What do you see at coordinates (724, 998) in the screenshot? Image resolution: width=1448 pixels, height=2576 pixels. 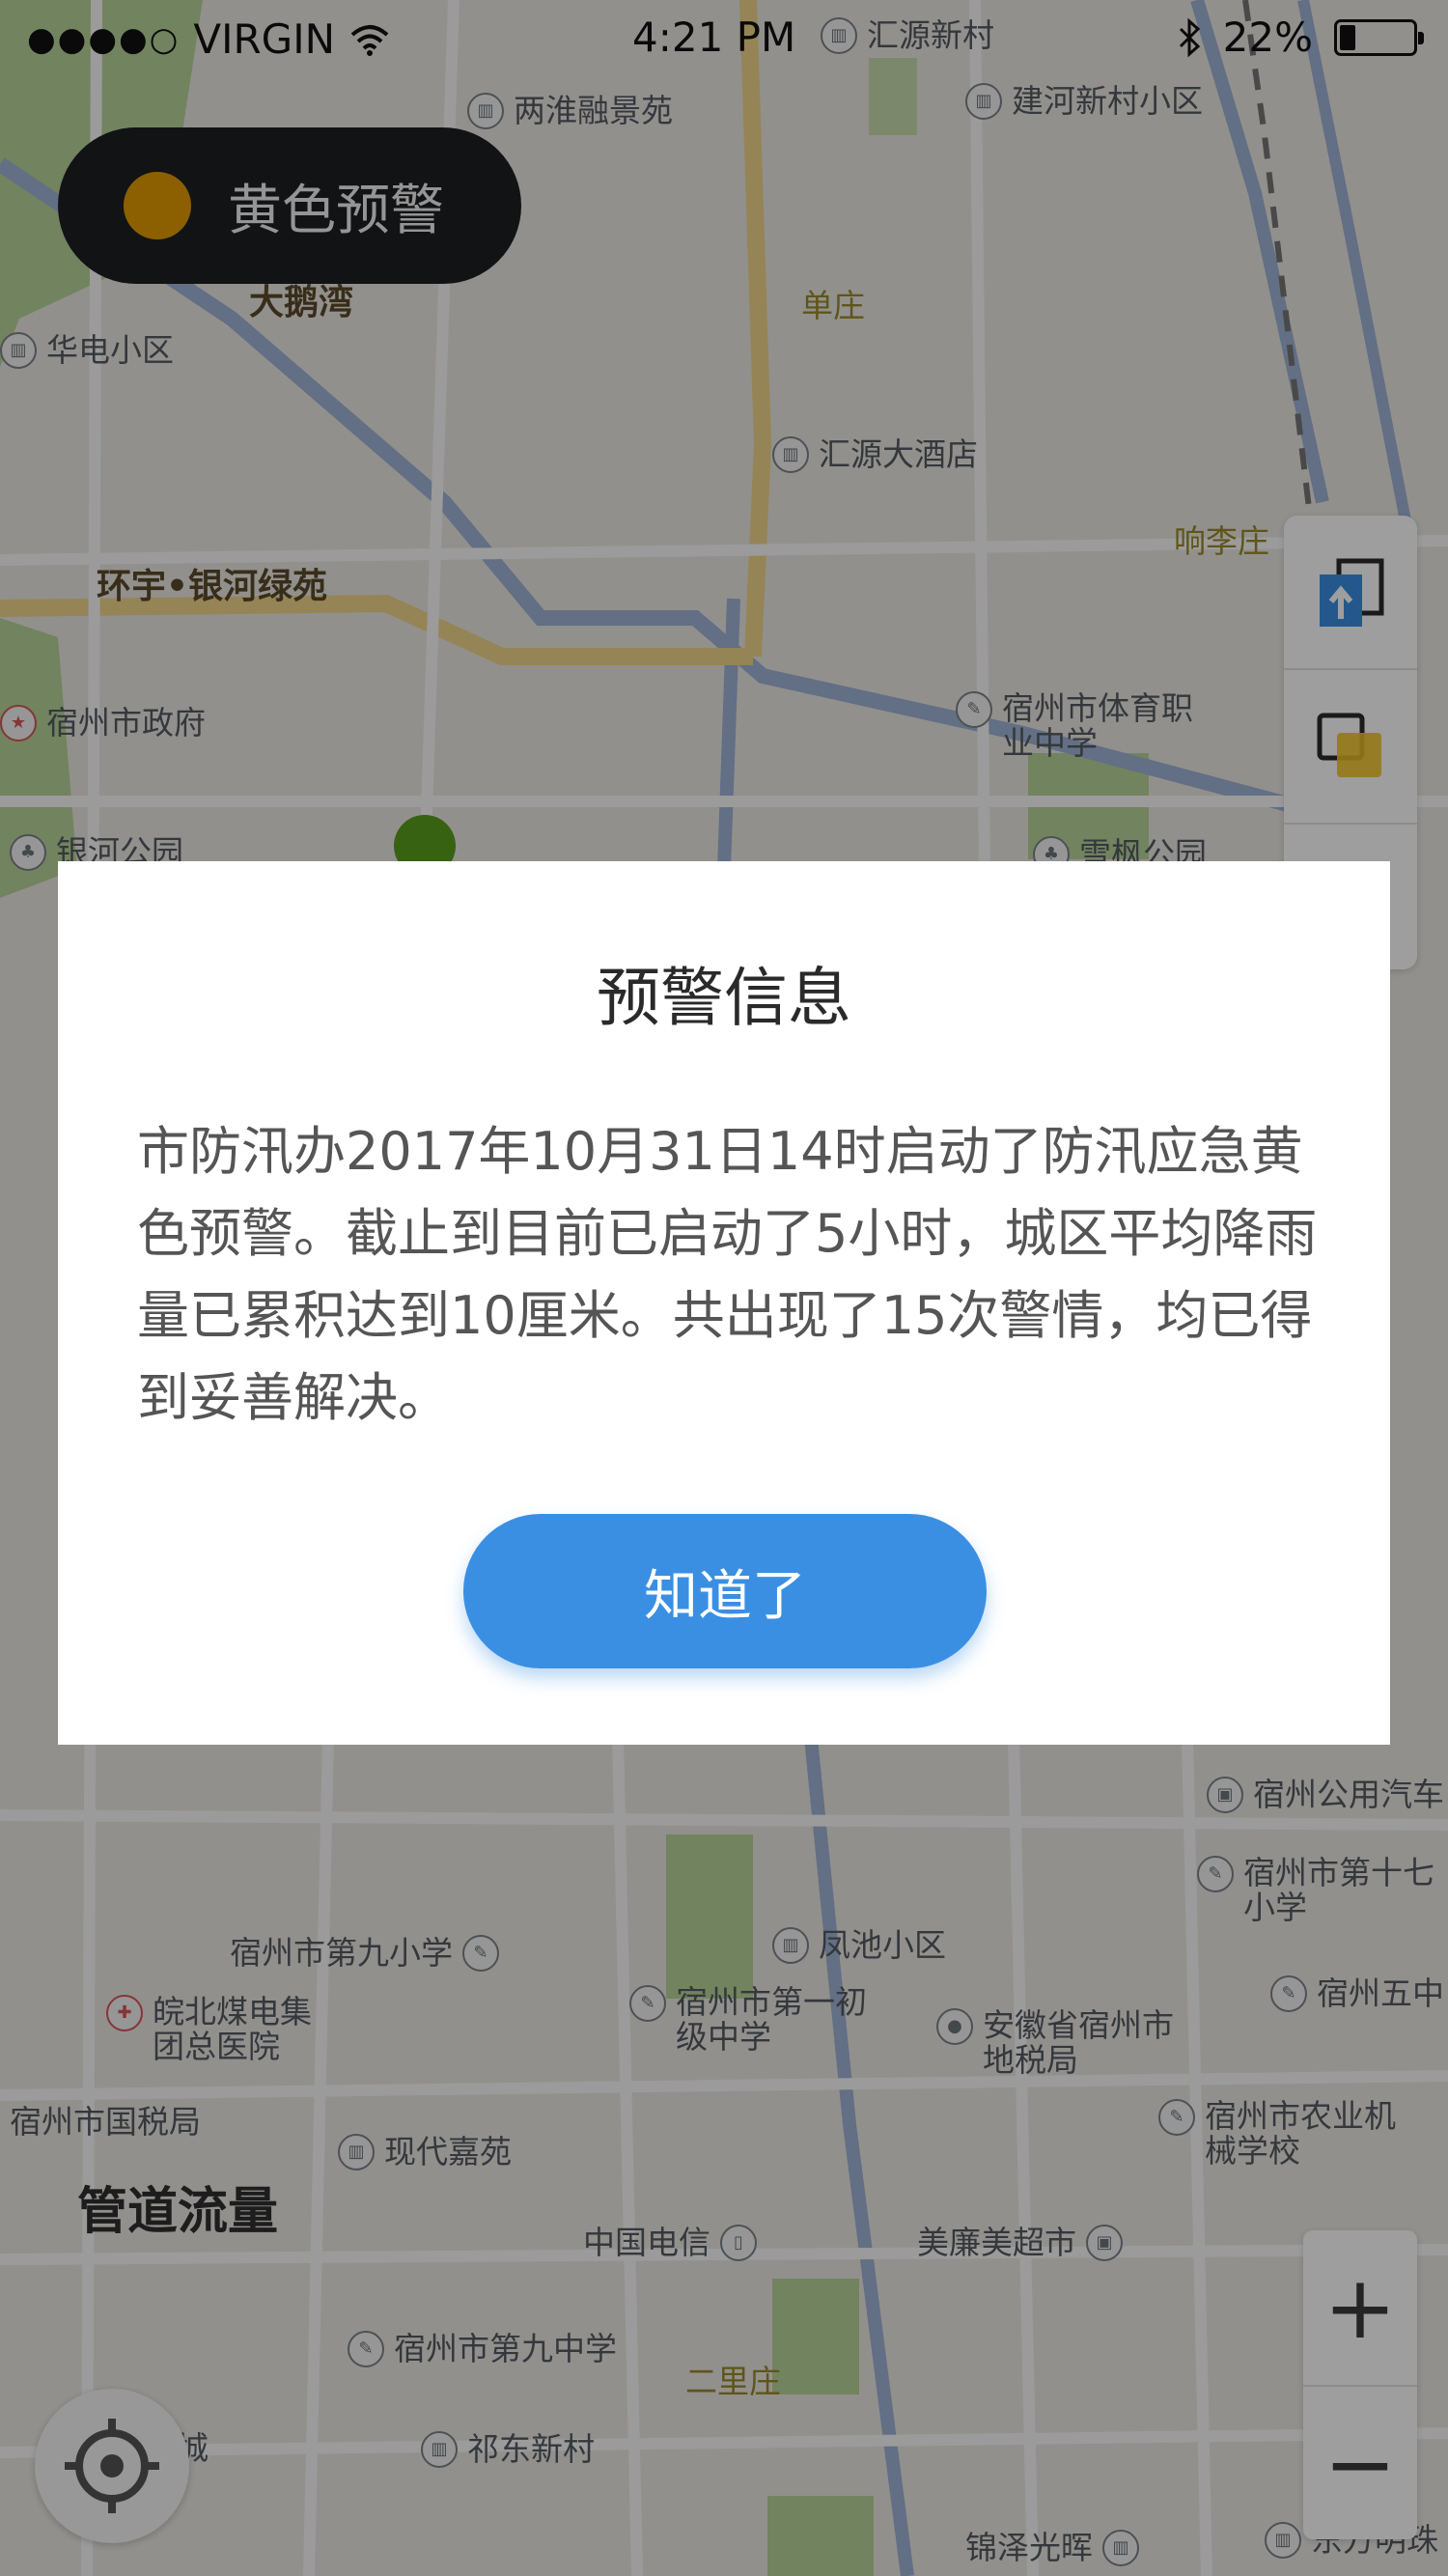 I see `dialog-title: 预警信息` at bounding box center [724, 998].